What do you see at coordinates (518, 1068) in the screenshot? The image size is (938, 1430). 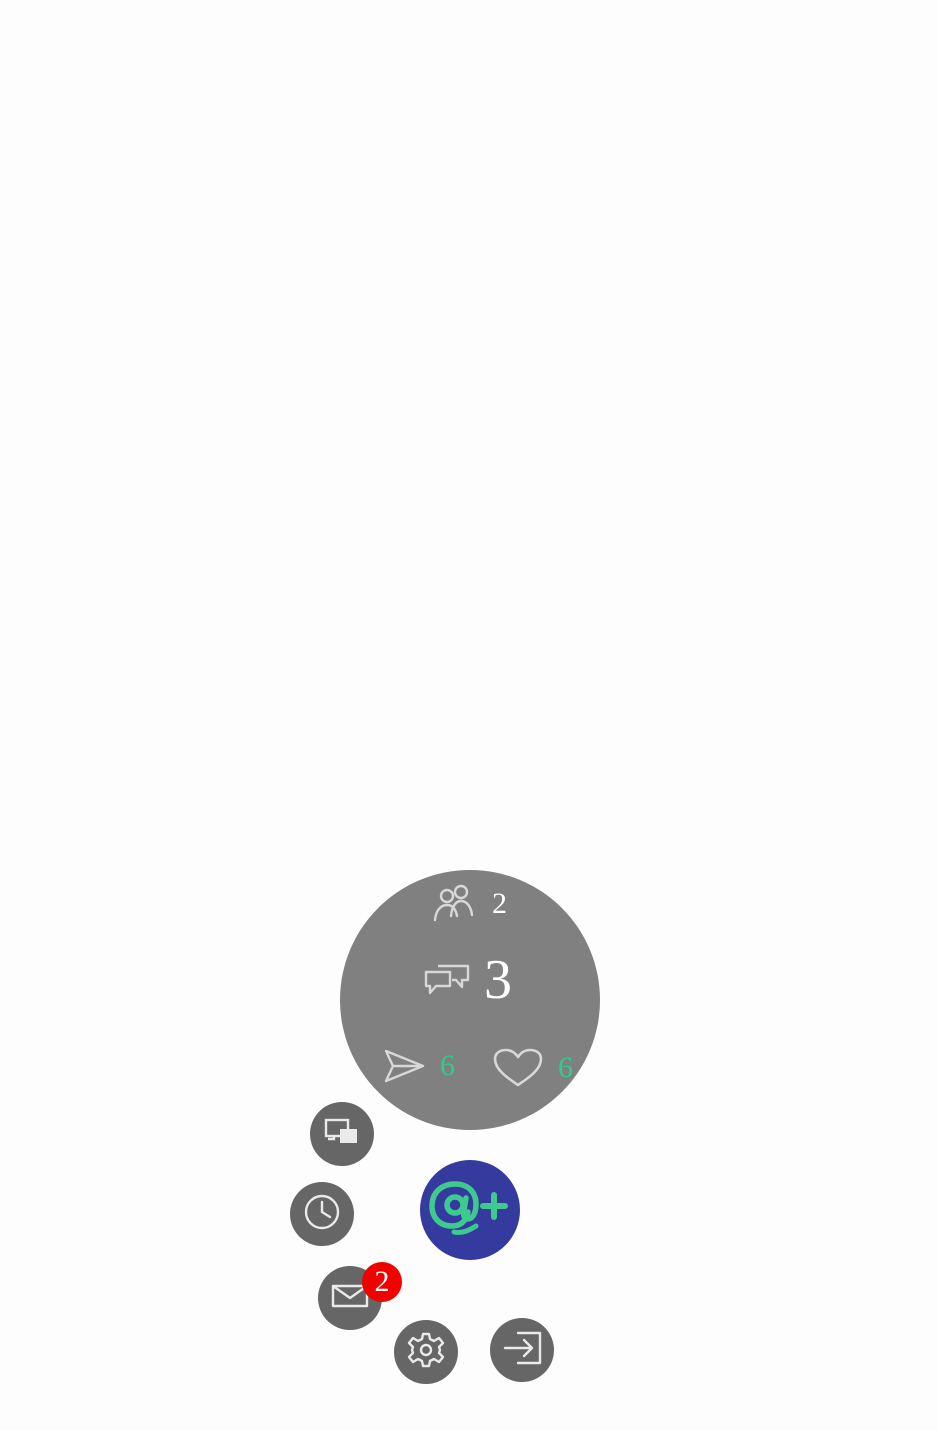 I see `heart-icon` at bounding box center [518, 1068].